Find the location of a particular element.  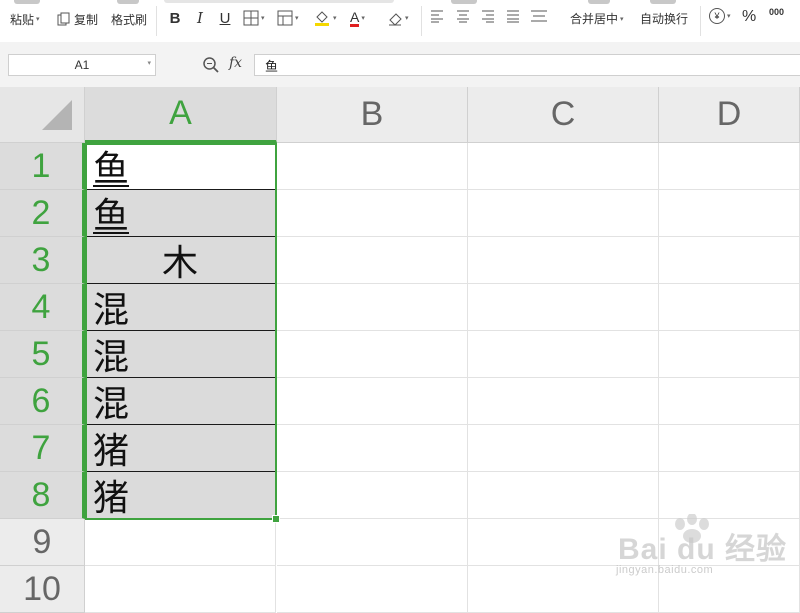

cell-a3: 木 is located at coordinates (180, 260).